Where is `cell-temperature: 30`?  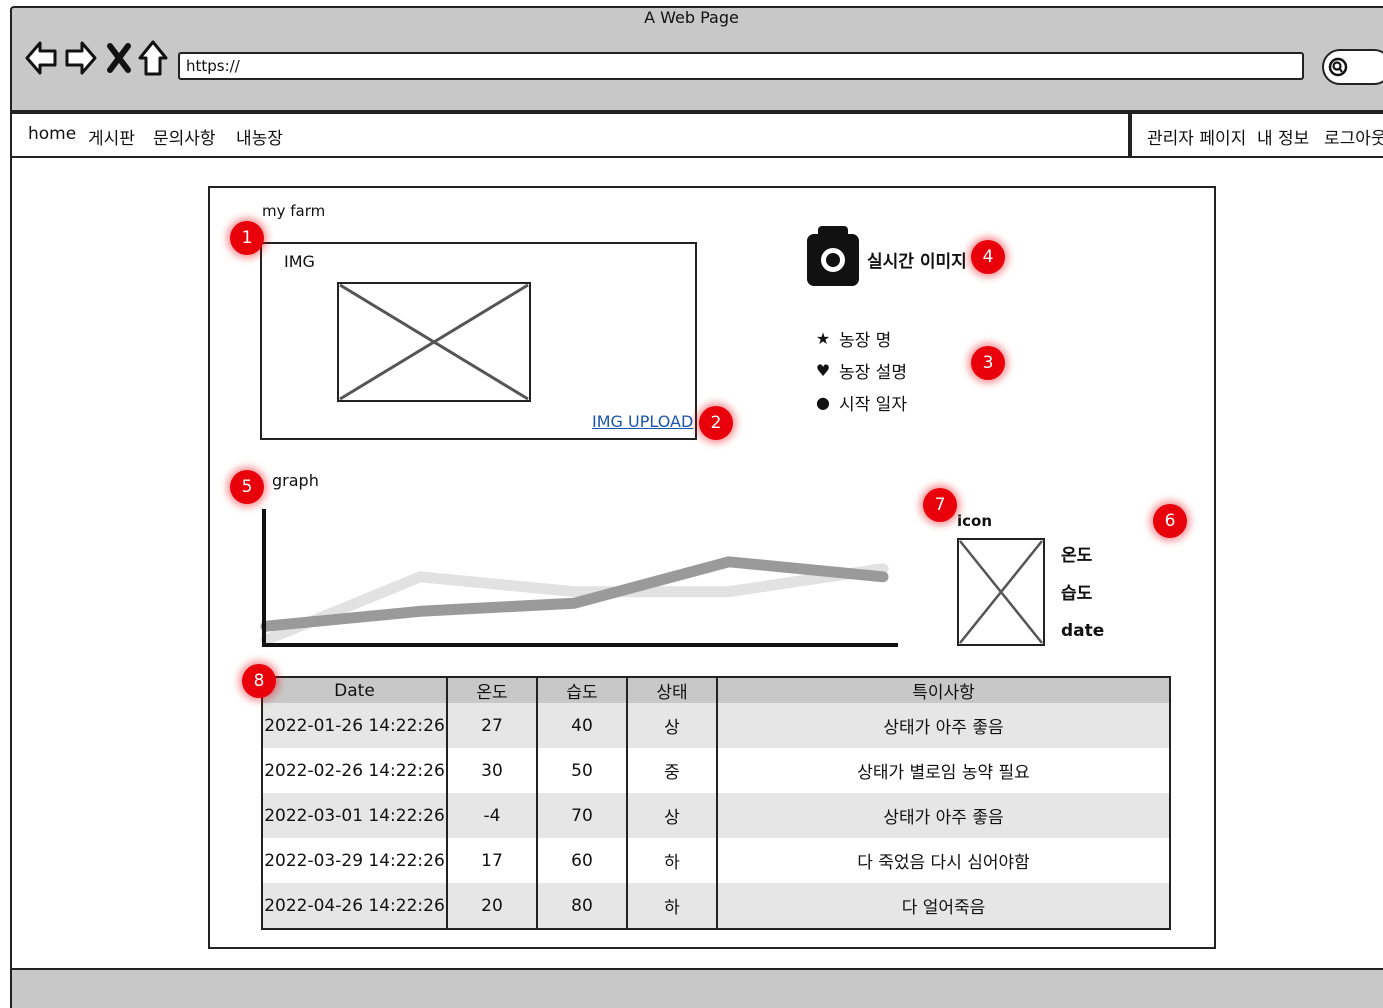
cell-temperature: 30 is located at coordinates (492, 770).